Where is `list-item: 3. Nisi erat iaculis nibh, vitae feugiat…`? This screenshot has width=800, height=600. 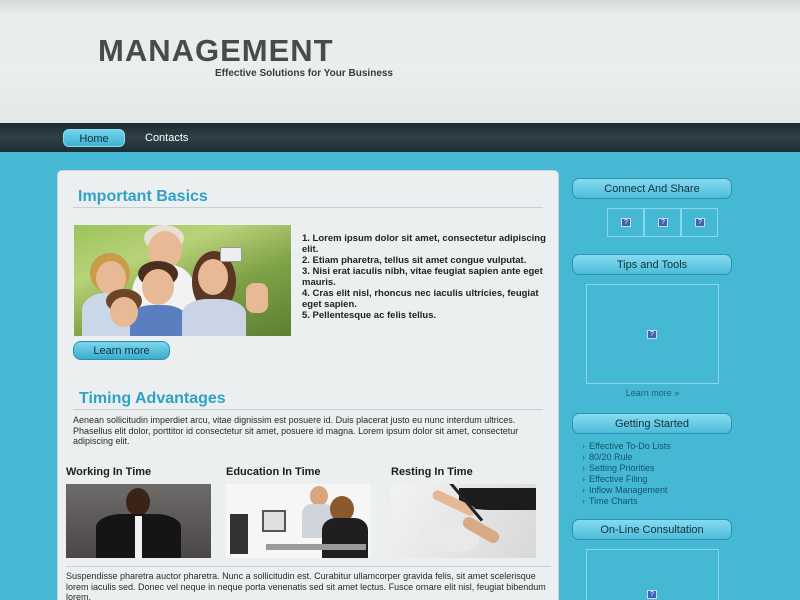 list-item: 3. Nisi erat iaculis nibh, vitae feugiat… is located at coordinates (422, 277).